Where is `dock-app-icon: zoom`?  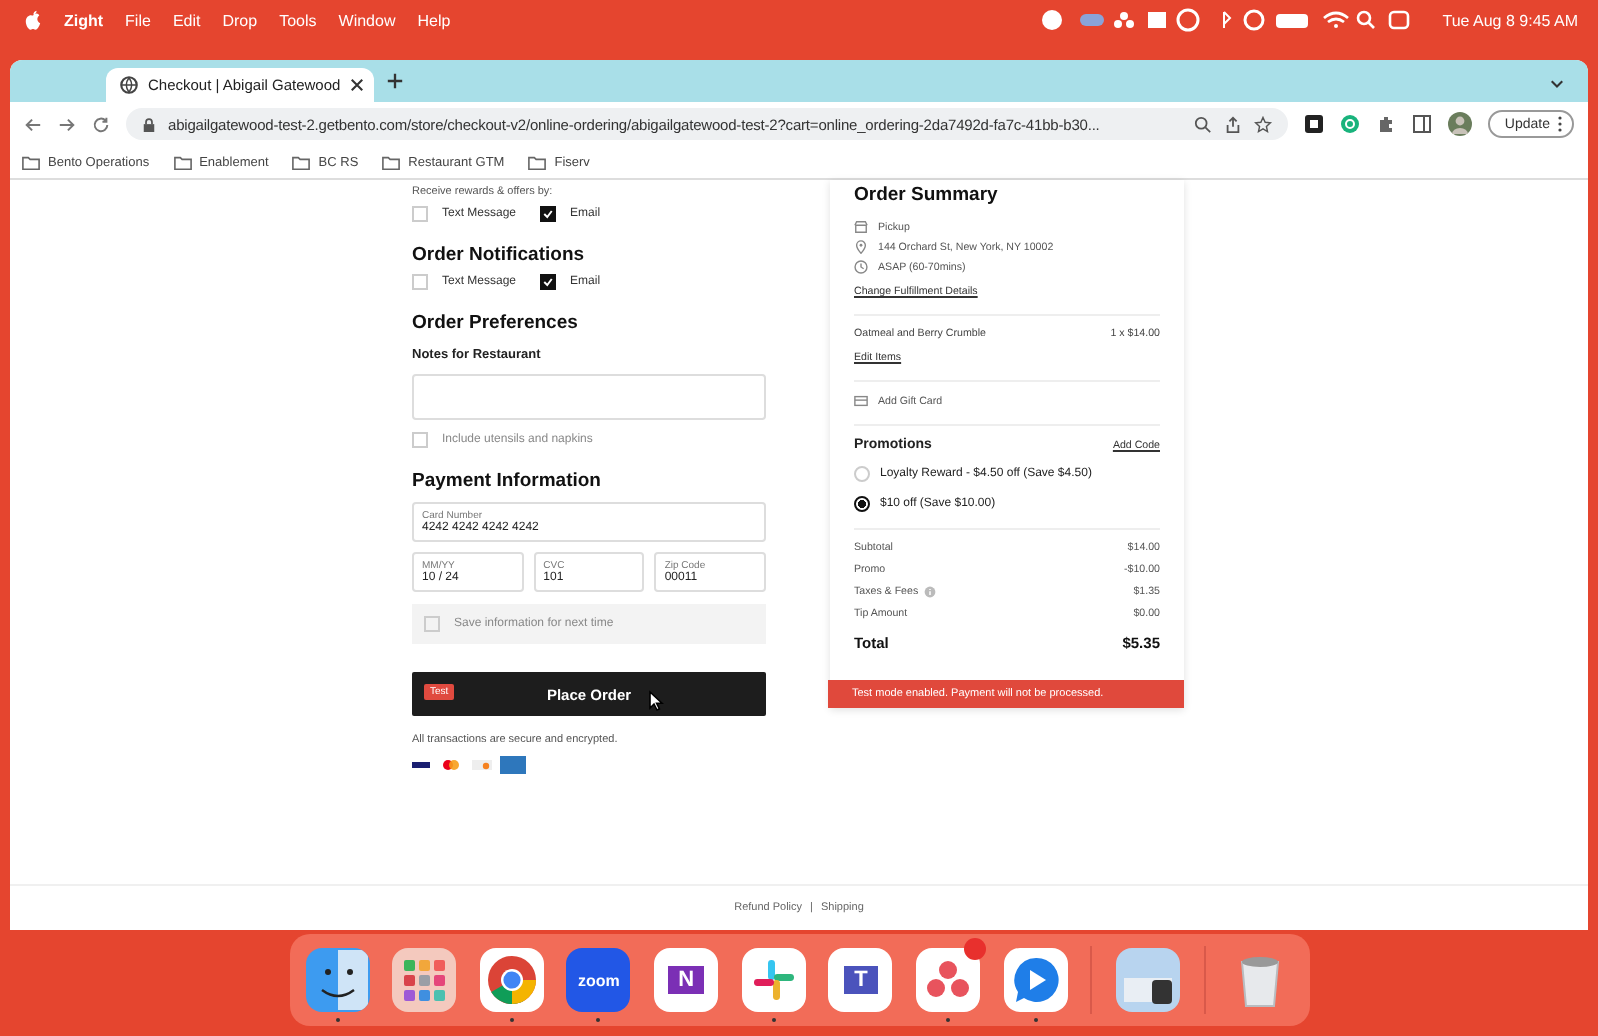
dock-app-icon: zoom is located at coordinates (598, 980).